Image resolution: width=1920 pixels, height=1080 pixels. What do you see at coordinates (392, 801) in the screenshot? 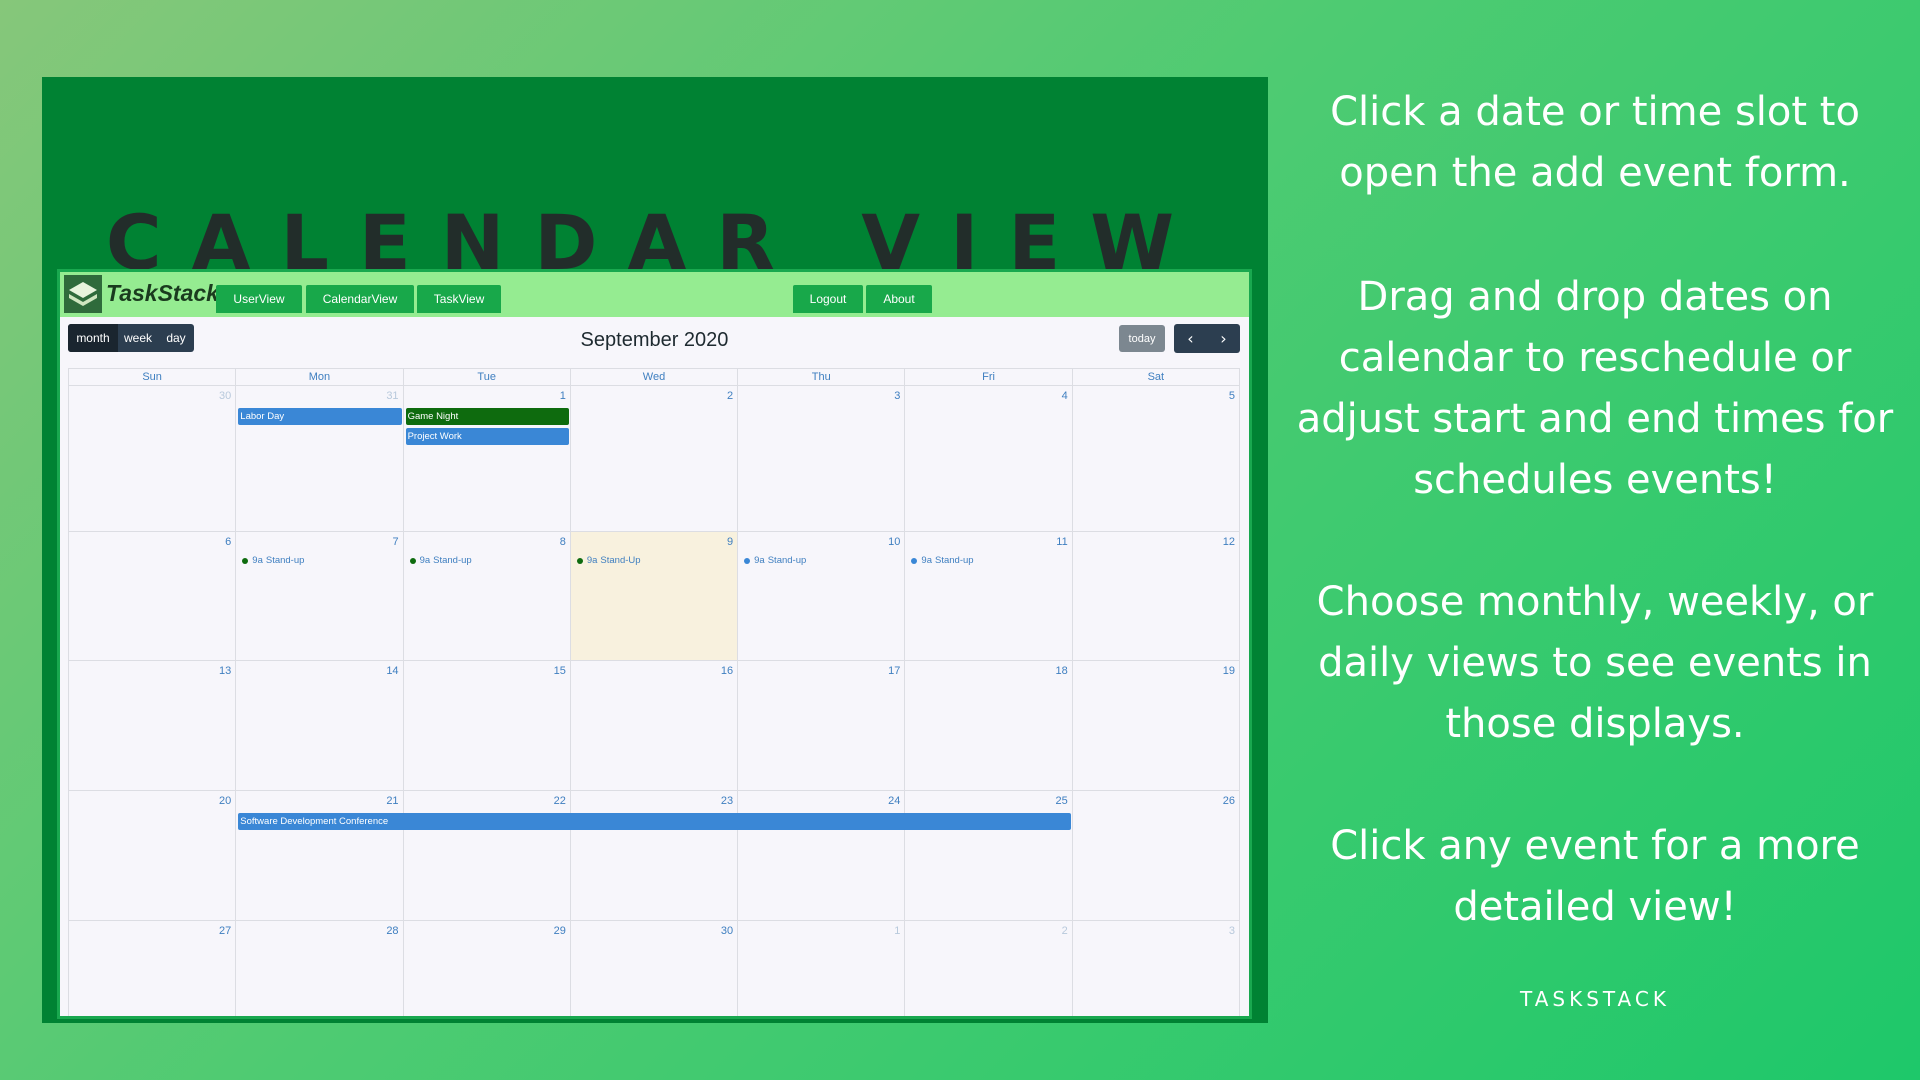
I see `day-number: 21` at bounding box center [392, 801].